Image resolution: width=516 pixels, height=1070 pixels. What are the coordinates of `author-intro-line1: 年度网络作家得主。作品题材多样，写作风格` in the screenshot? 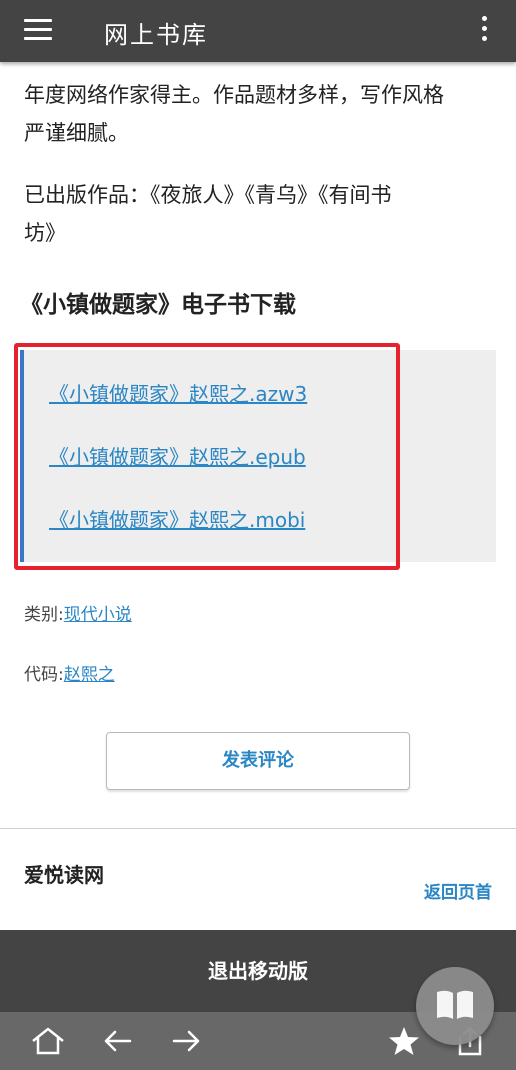 It's located at (234, 95).